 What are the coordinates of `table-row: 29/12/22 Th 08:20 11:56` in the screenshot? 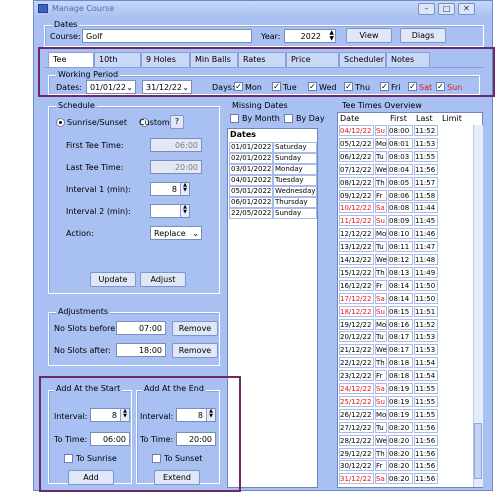 It's located at (405, 453).